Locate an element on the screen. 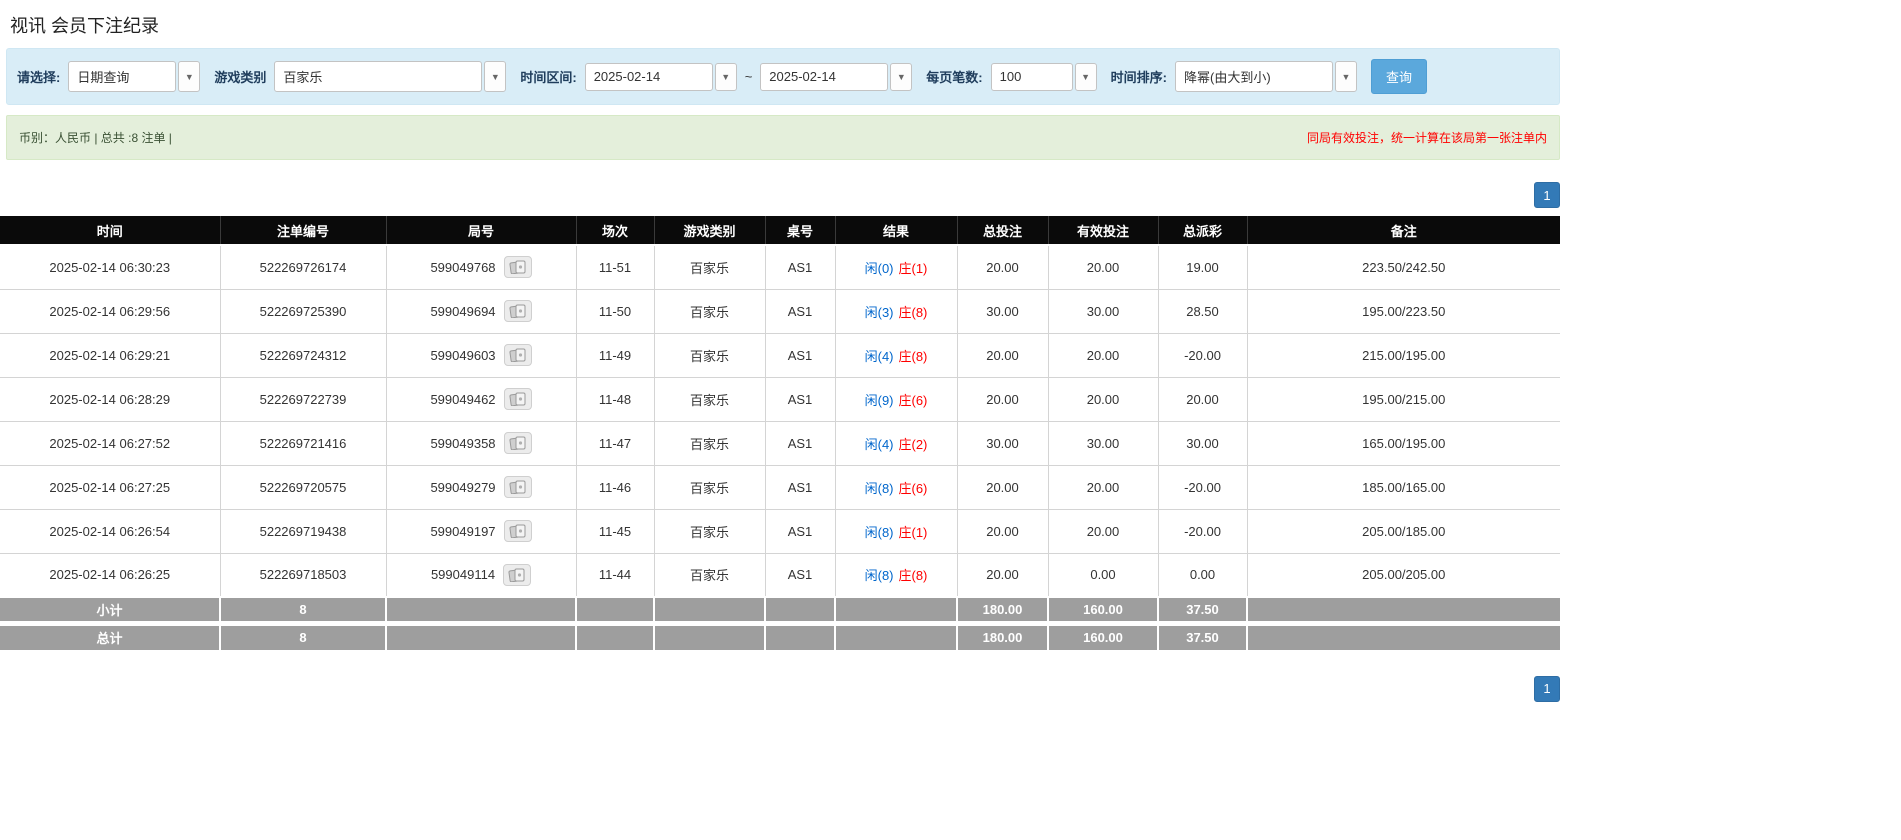  query-type-select: 日期查询 ▼ is located at coordinates (134, 76).